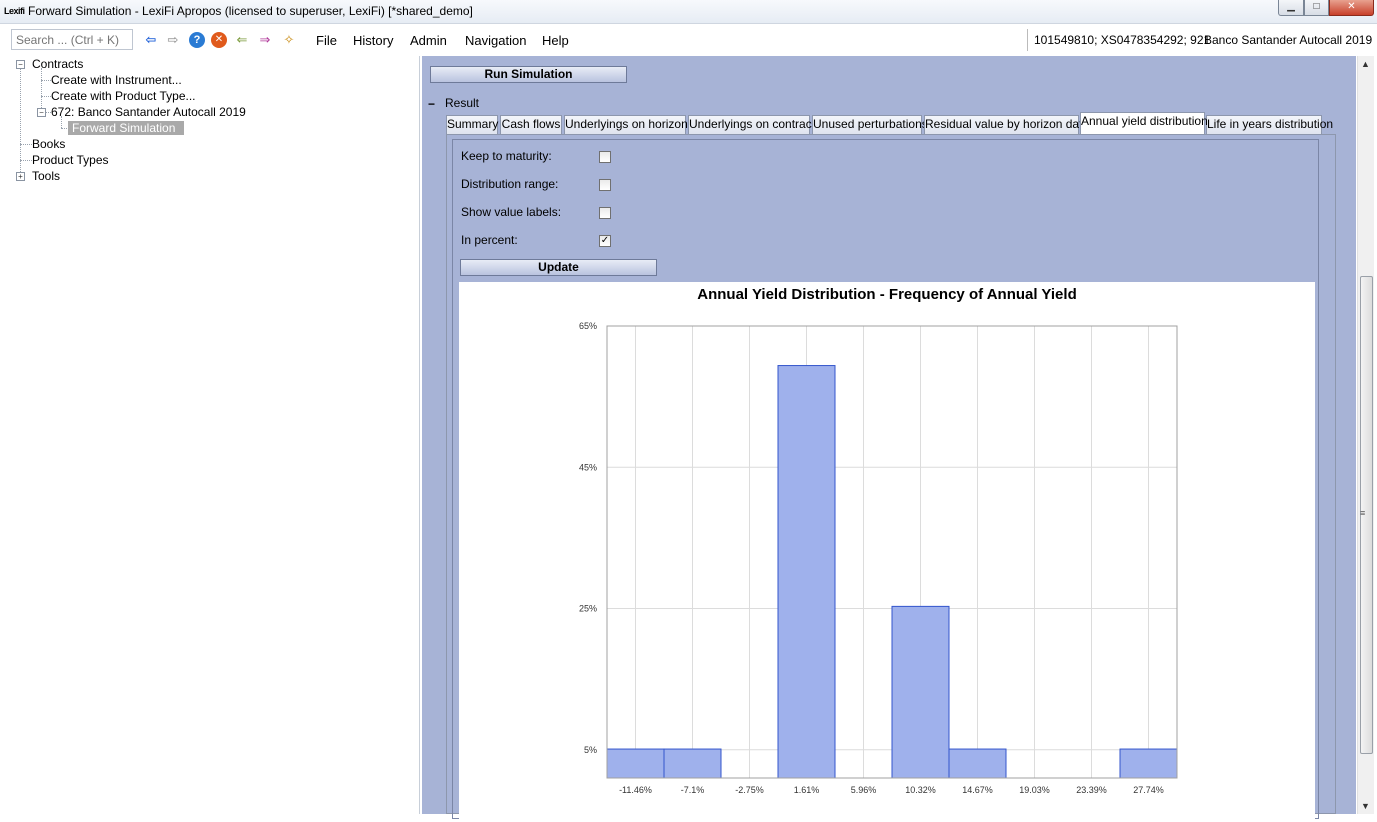 The image size is (1377, 822). Describe the element at coordinates (14, 11) in the screenshot. I see `lexifi-logo-icon: Lexifi` at that location.